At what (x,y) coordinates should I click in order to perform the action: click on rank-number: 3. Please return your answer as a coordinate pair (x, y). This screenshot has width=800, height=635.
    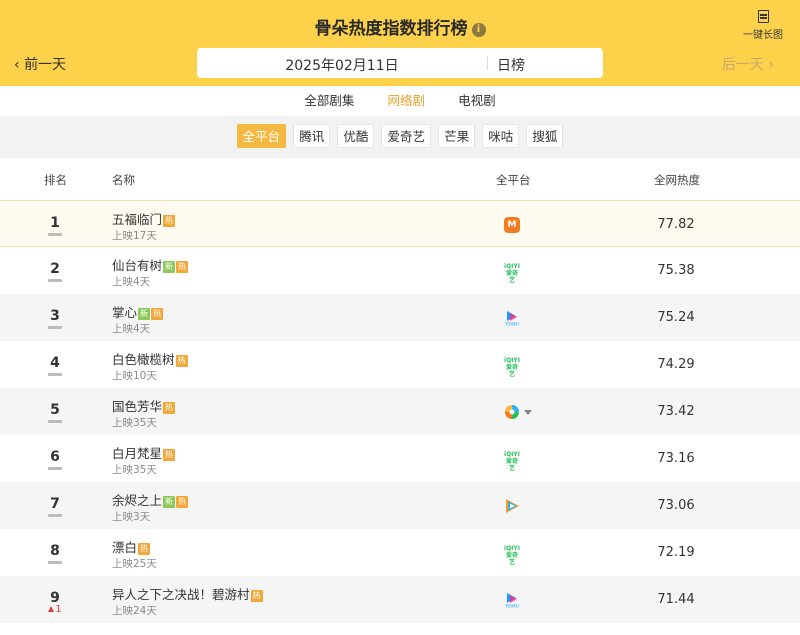
    Looking at the image, I should click on (55, 318).